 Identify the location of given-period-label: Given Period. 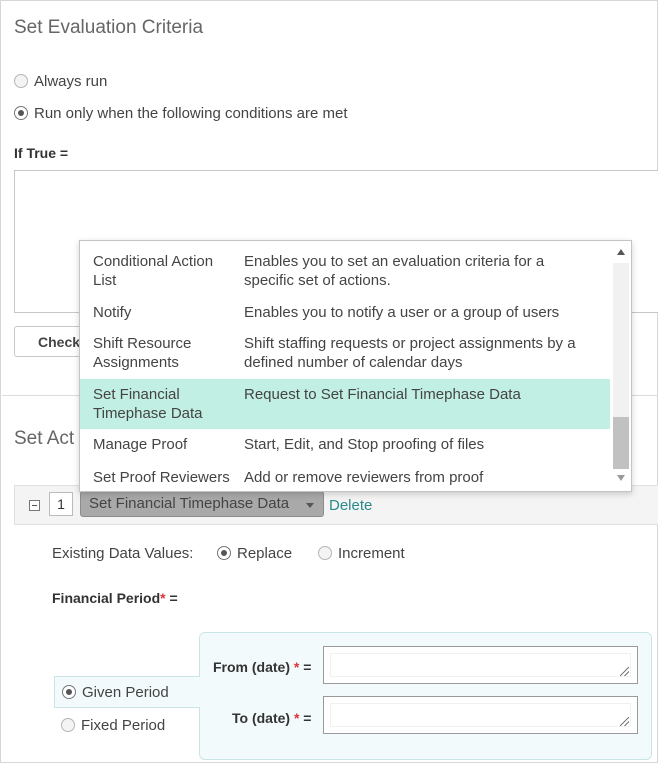
(125, 692).